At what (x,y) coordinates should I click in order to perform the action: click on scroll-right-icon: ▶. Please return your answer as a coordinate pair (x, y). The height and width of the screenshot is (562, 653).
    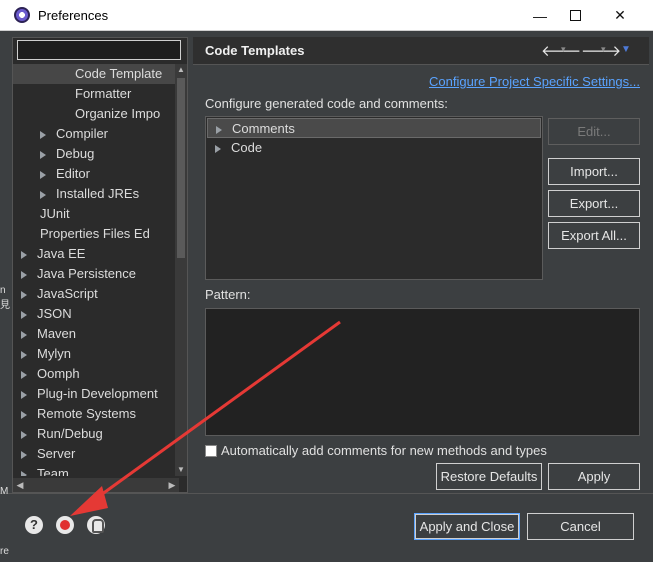
    Looking at the image, I should click on (172, 485).